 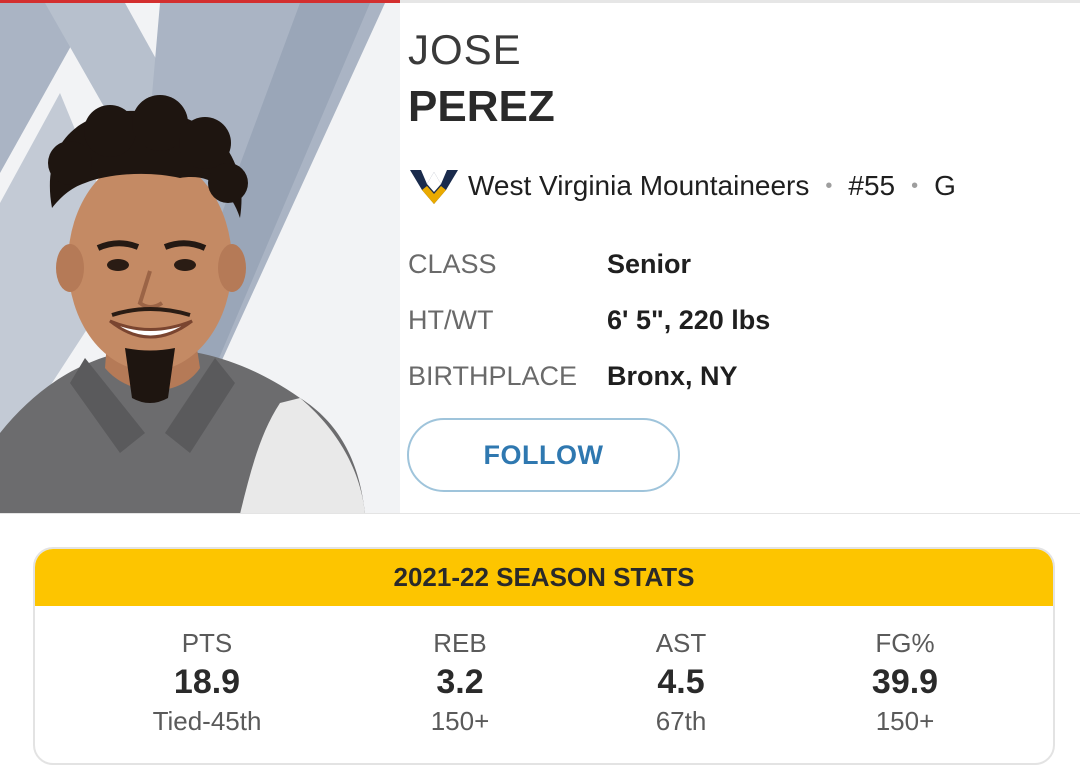 What do you see at coordinates (681, 643) in the screenshot?
I see `stat-label: AST` at bounding box center [681, 643].